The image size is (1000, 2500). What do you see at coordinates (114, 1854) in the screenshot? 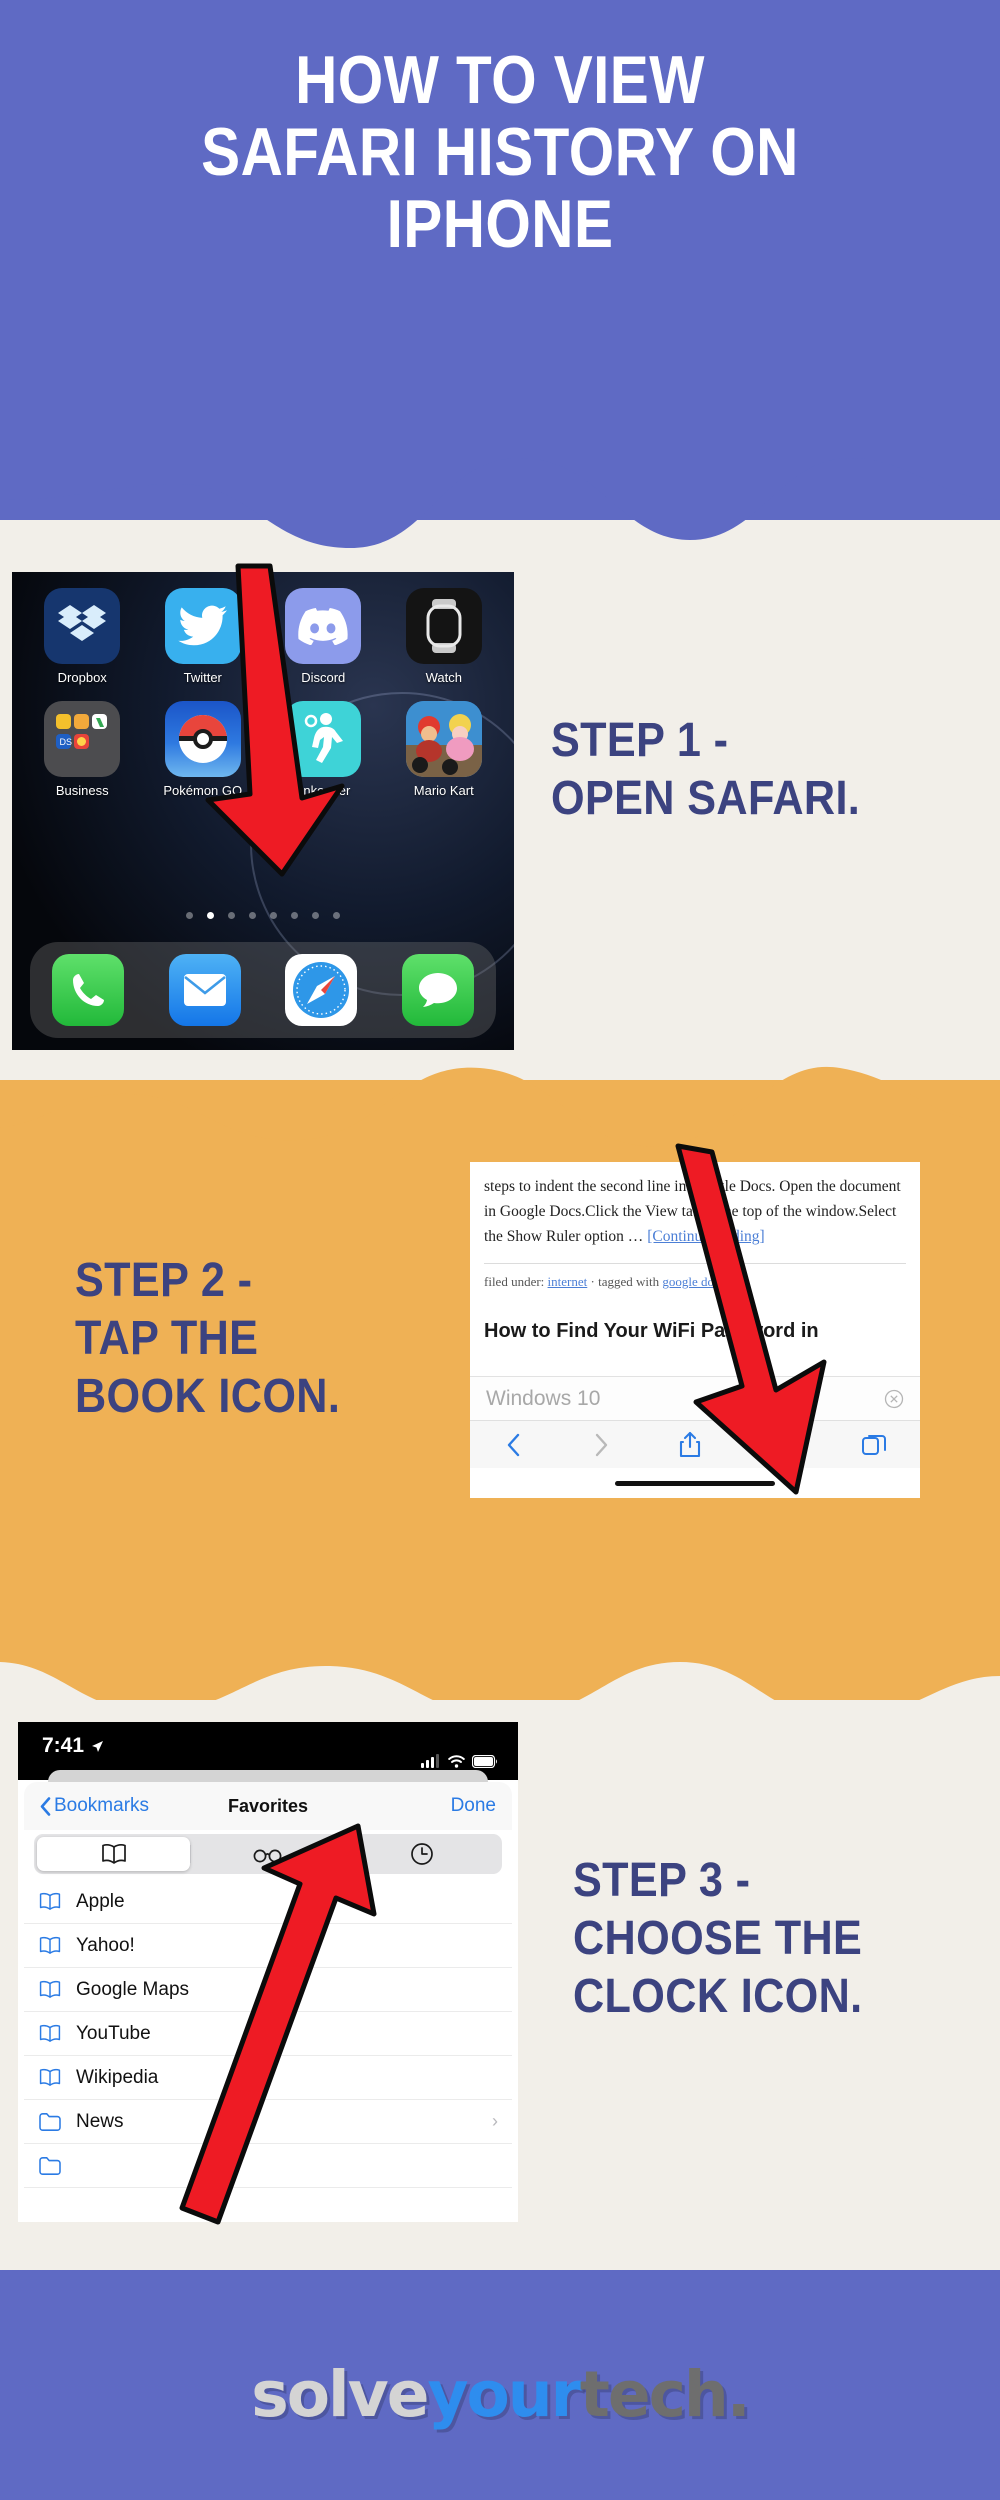
I see `segment-bookmarks` at bounding box center [114, 1854].